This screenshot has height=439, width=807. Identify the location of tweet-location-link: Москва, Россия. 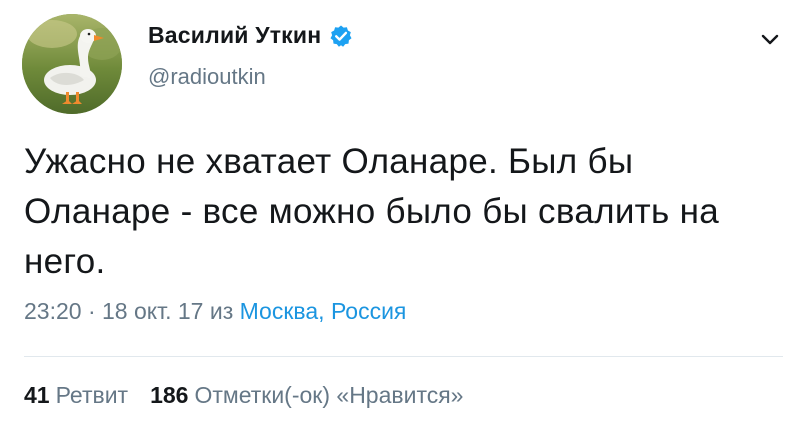
(323, 311).